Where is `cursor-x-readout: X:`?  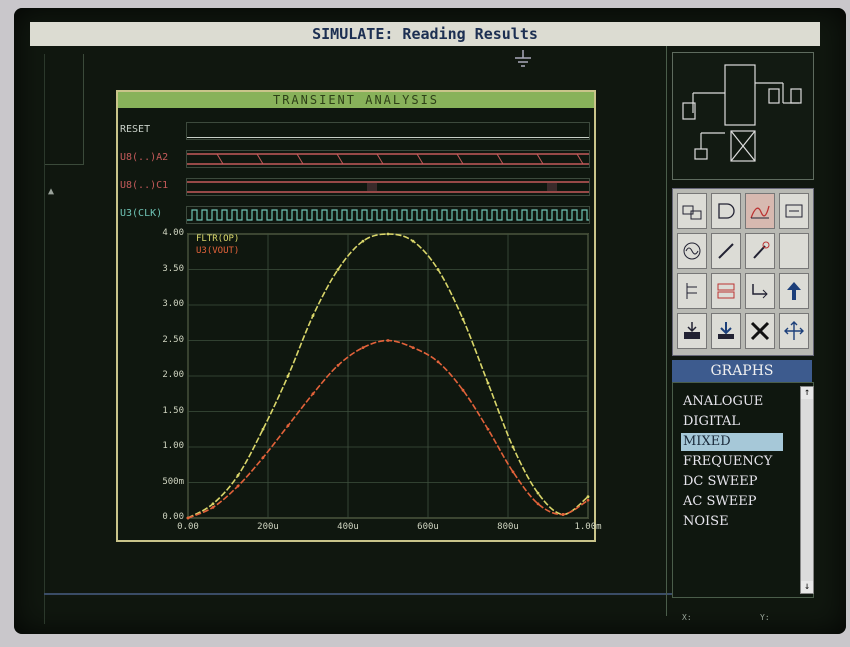
cursor-x-readout: X: is located at coordinates (687, 617).